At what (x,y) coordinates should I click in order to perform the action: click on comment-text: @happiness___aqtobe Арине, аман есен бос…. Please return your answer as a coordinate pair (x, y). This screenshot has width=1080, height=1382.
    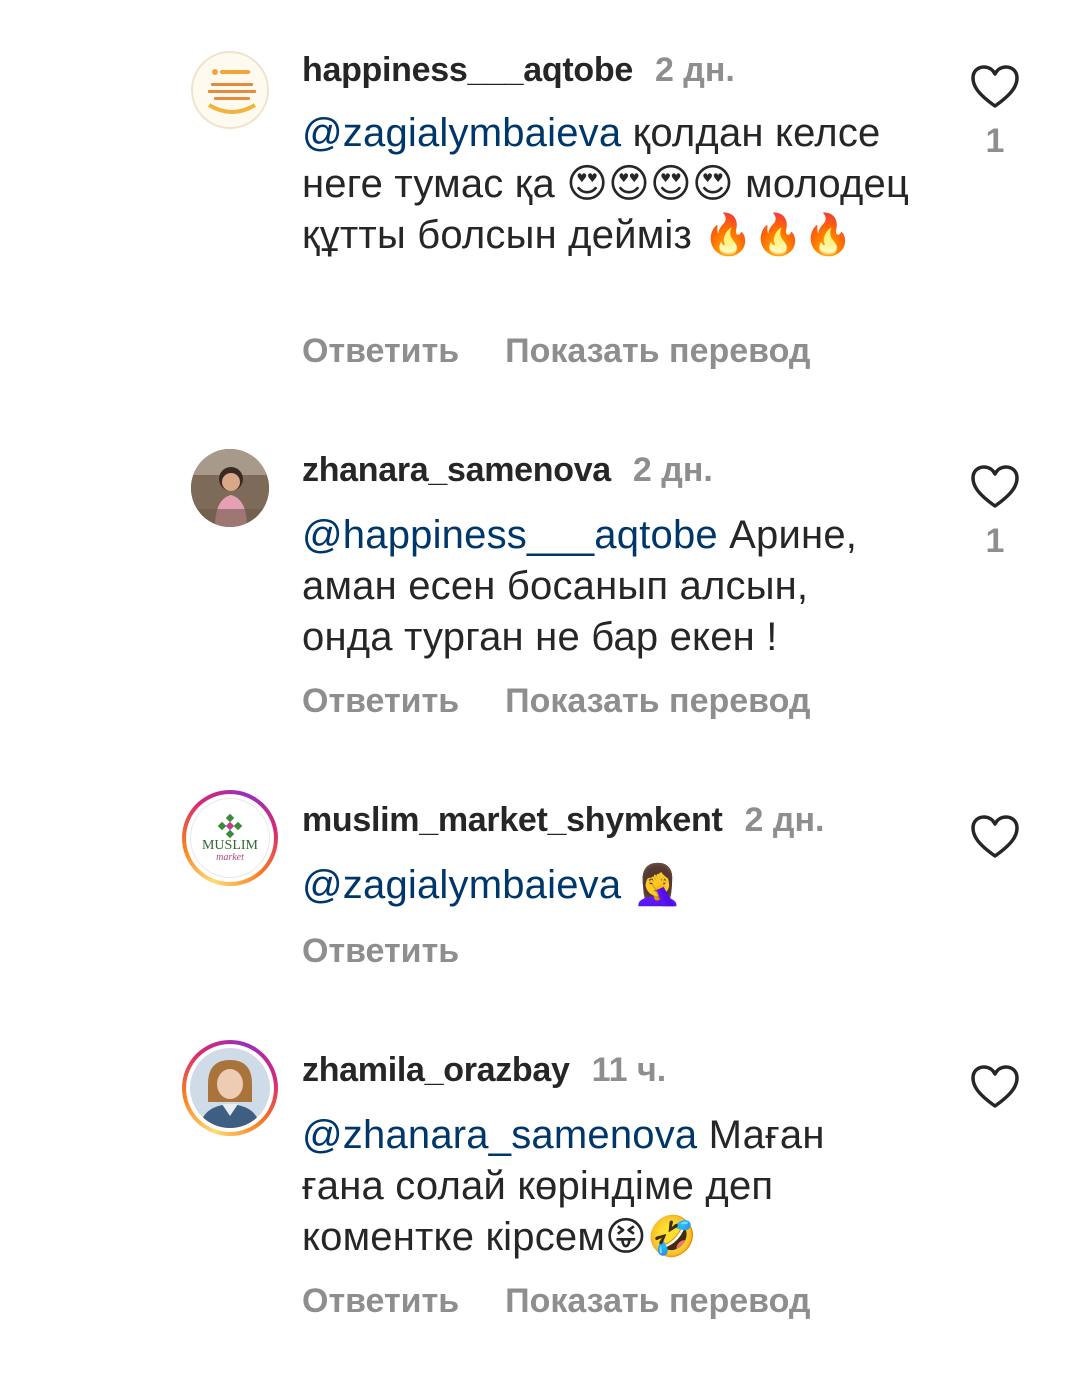
    Looking at the image, I should click on (602, 586).